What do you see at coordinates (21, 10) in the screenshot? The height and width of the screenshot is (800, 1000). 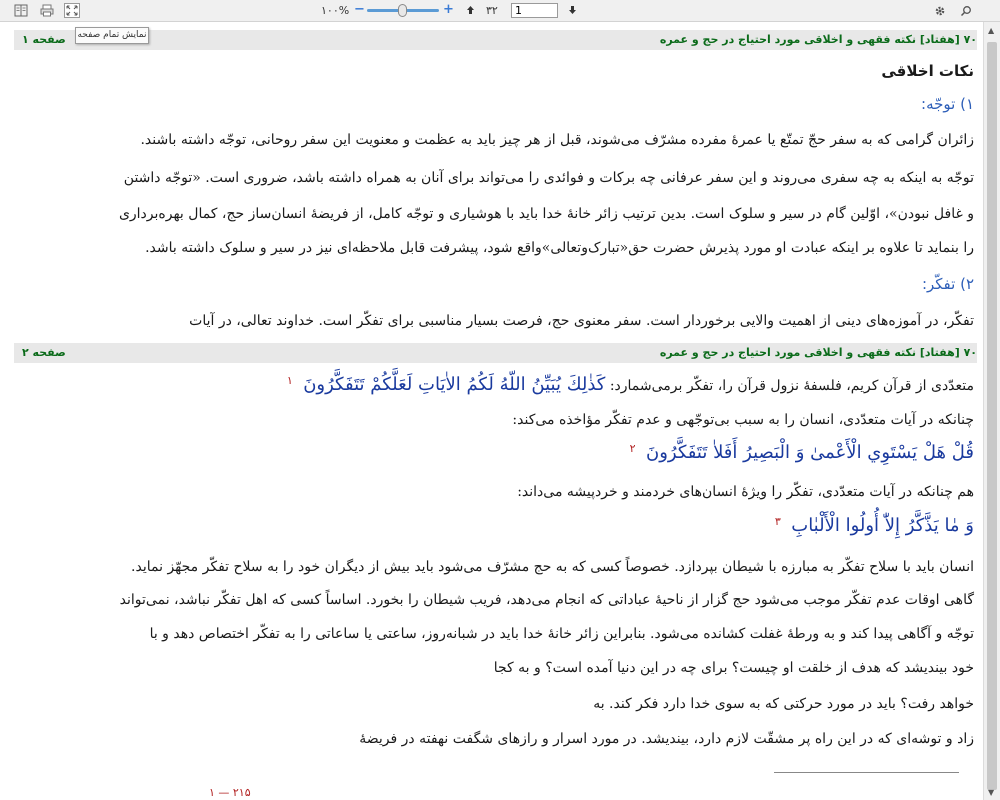 I see `book-icon` at bounding box center [21, 10].